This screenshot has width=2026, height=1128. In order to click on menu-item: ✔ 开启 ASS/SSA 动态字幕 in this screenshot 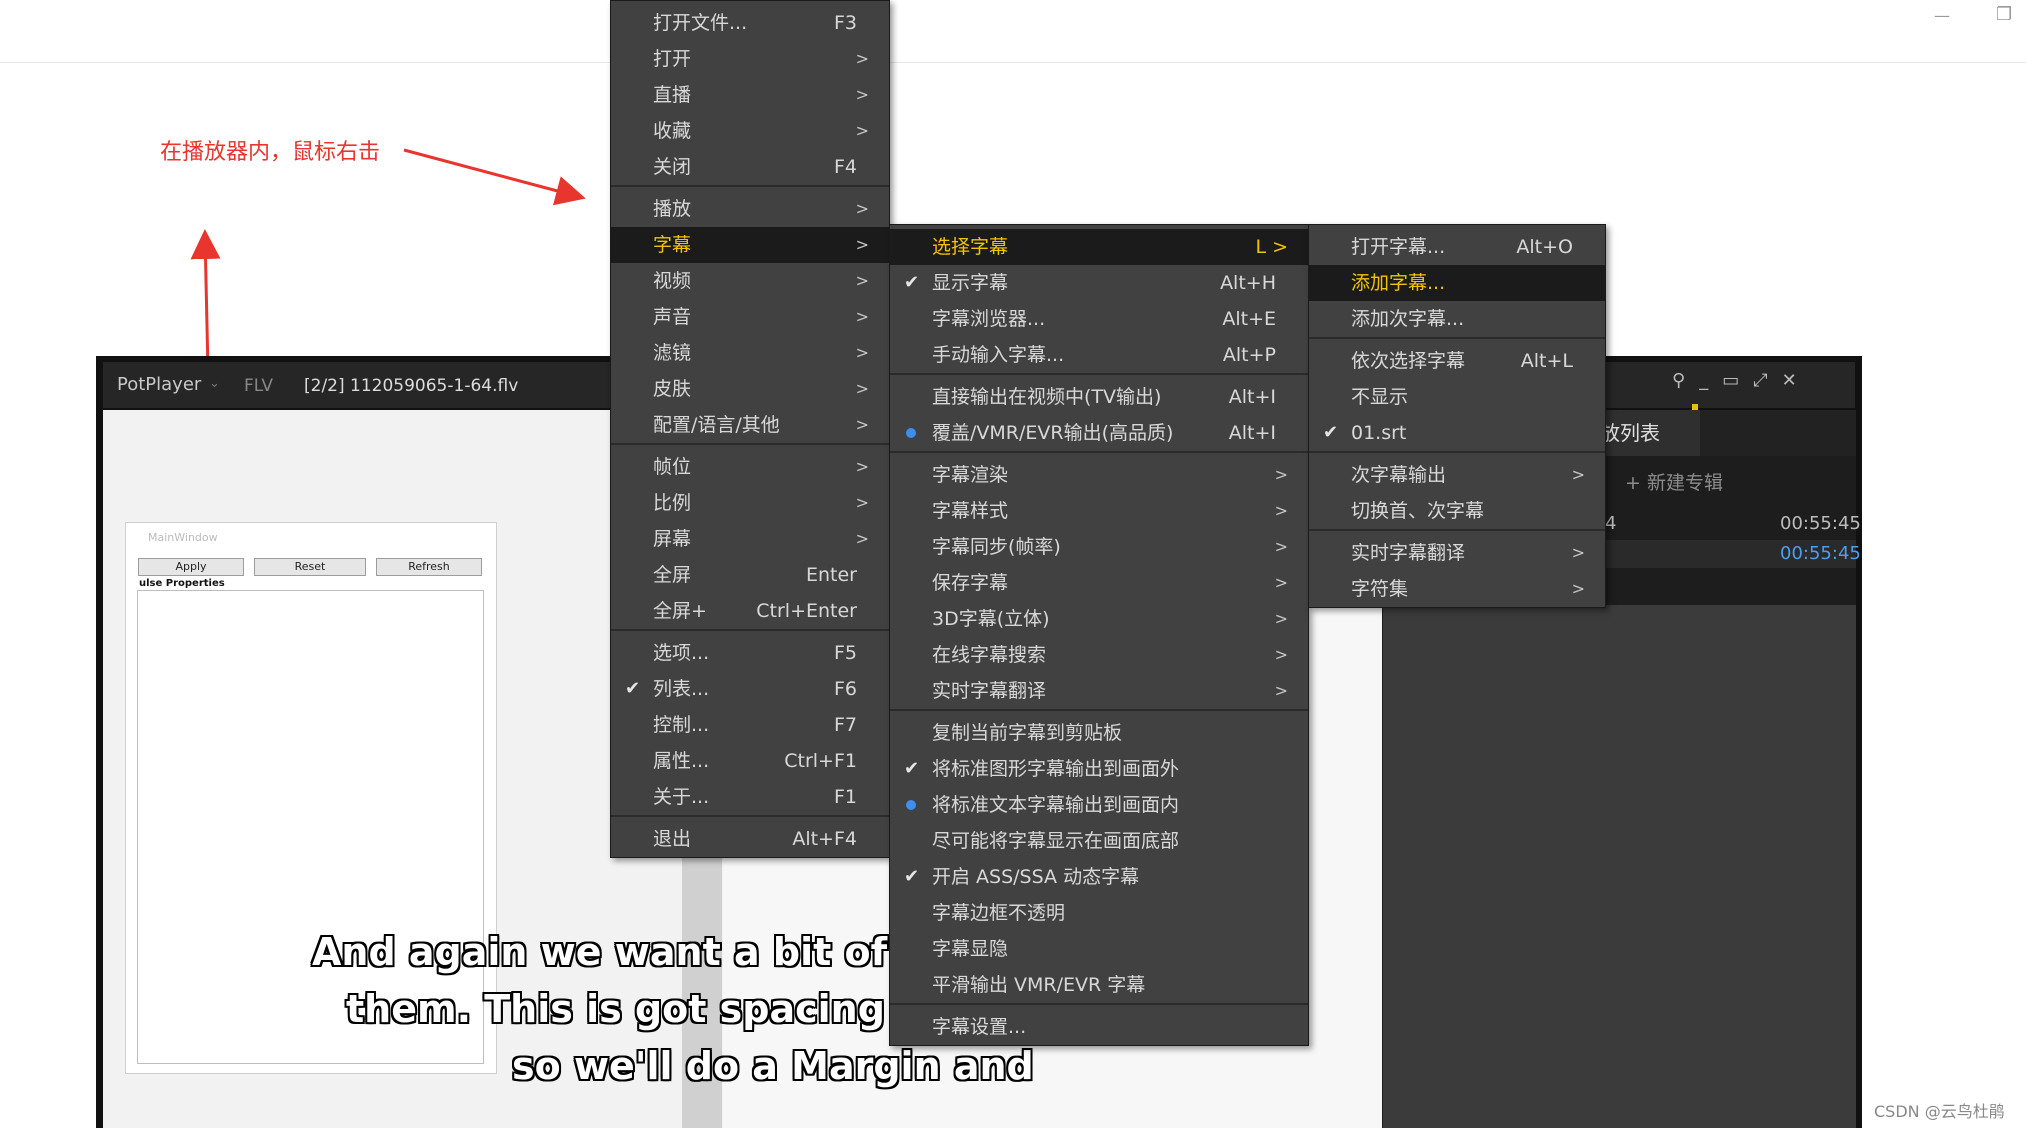, I will do `click(1099, 877)`.